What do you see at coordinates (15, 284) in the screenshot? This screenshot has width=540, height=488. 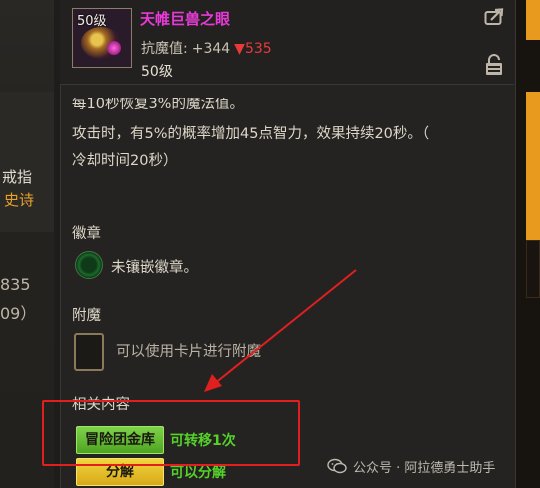 I see `background-number: 835` at bounding box center [15, 284].